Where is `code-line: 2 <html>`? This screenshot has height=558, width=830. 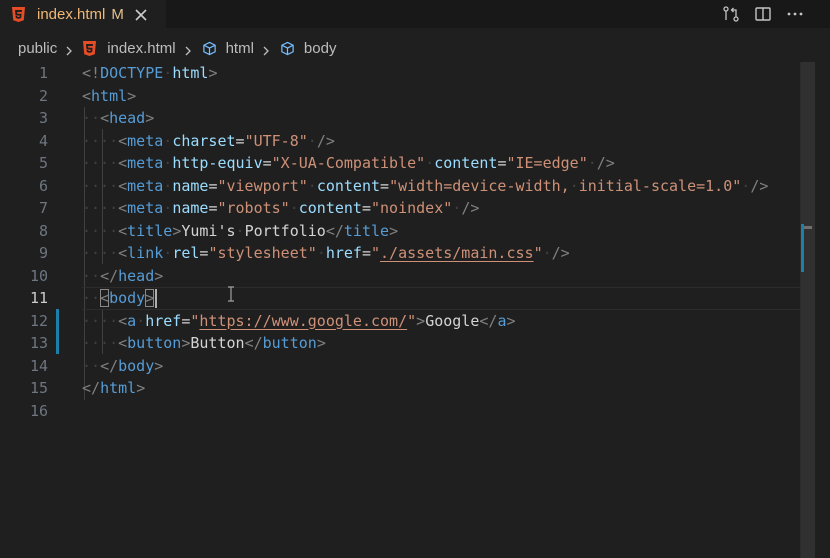 code-line: 2 <html> is located at coordinates (400, 96).